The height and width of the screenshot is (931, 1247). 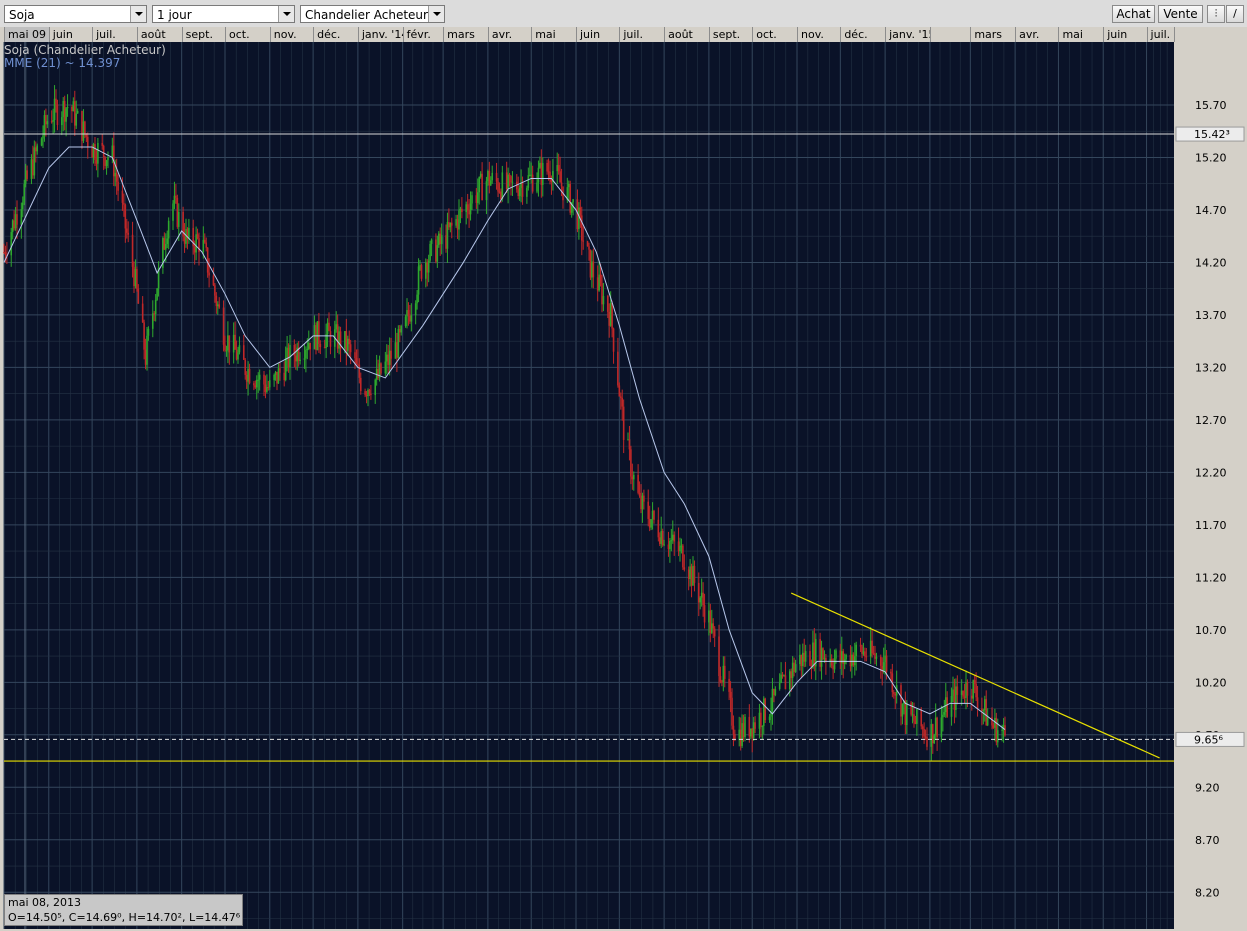 I want to click on draw-line-icon: /, so click(x=1235, y=14).